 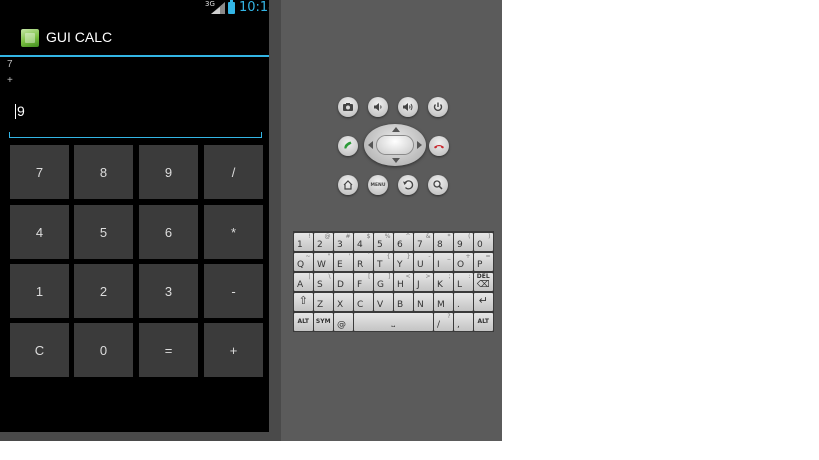 I want to click on dpad-center-button, so click(x=395, y=145).